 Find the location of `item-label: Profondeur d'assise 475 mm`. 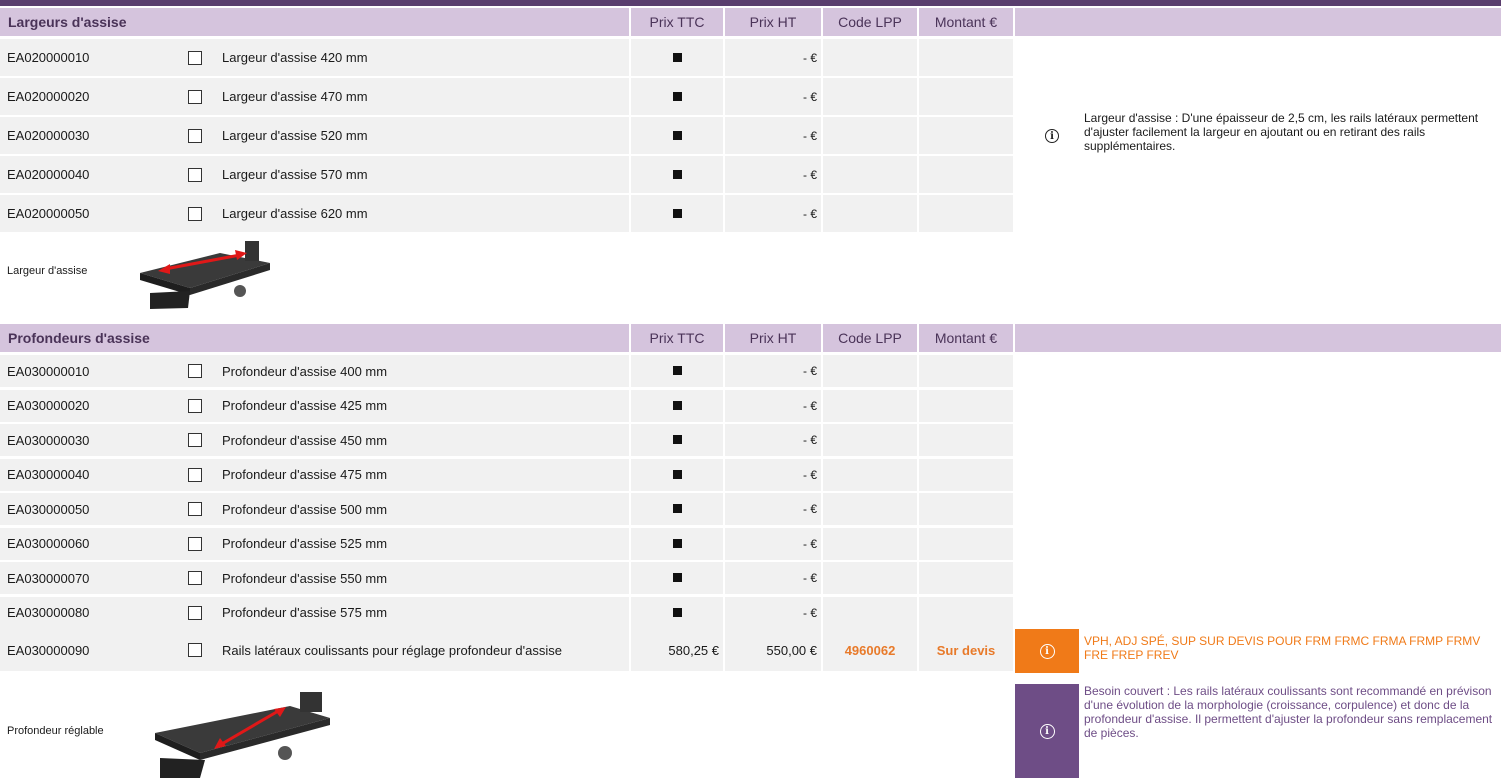

item-label: Profondeur d'assise 475 mm is located at coordinates (305, 474).